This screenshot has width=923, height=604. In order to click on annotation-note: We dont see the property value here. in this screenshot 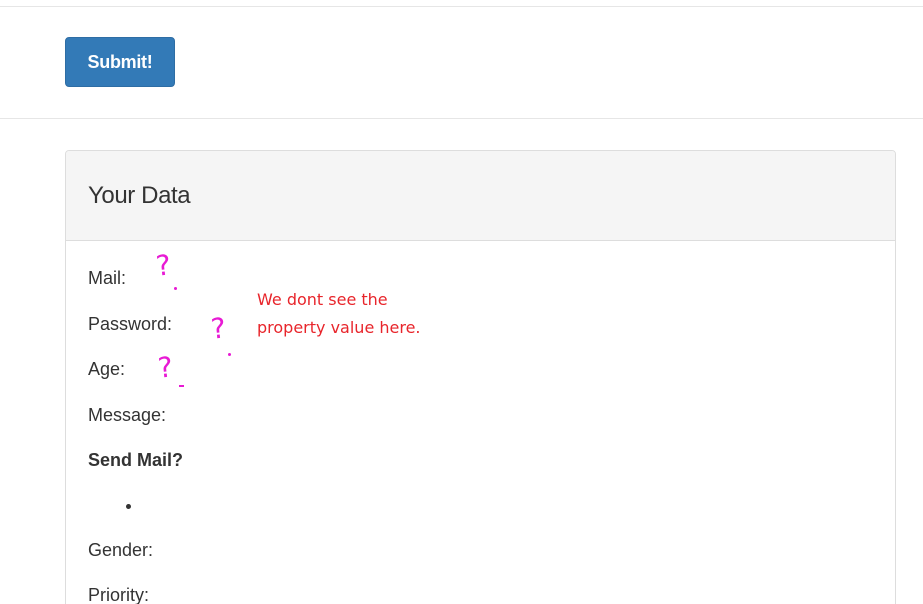, I will do `click(339, 314)`.